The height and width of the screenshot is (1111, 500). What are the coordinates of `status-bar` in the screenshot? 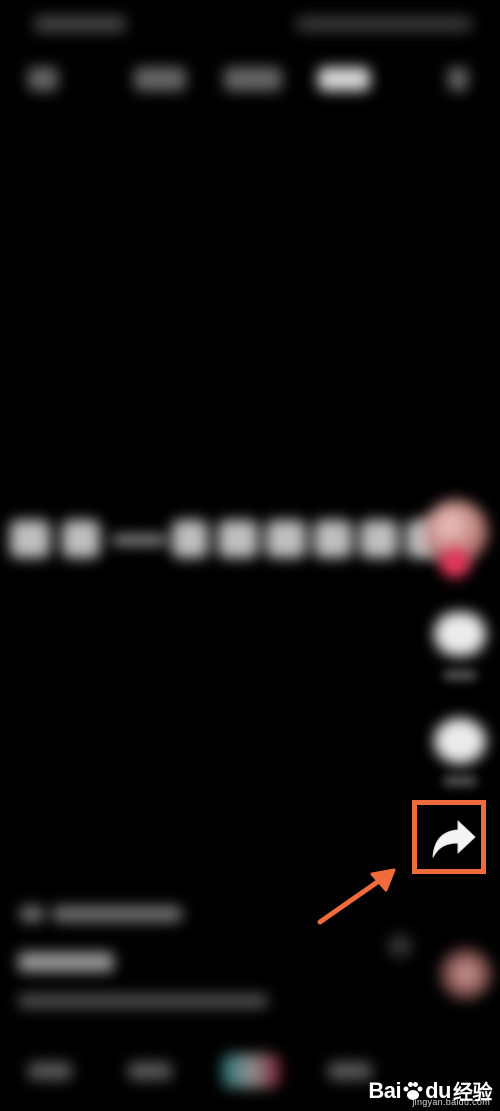 It's located at (250, 27).